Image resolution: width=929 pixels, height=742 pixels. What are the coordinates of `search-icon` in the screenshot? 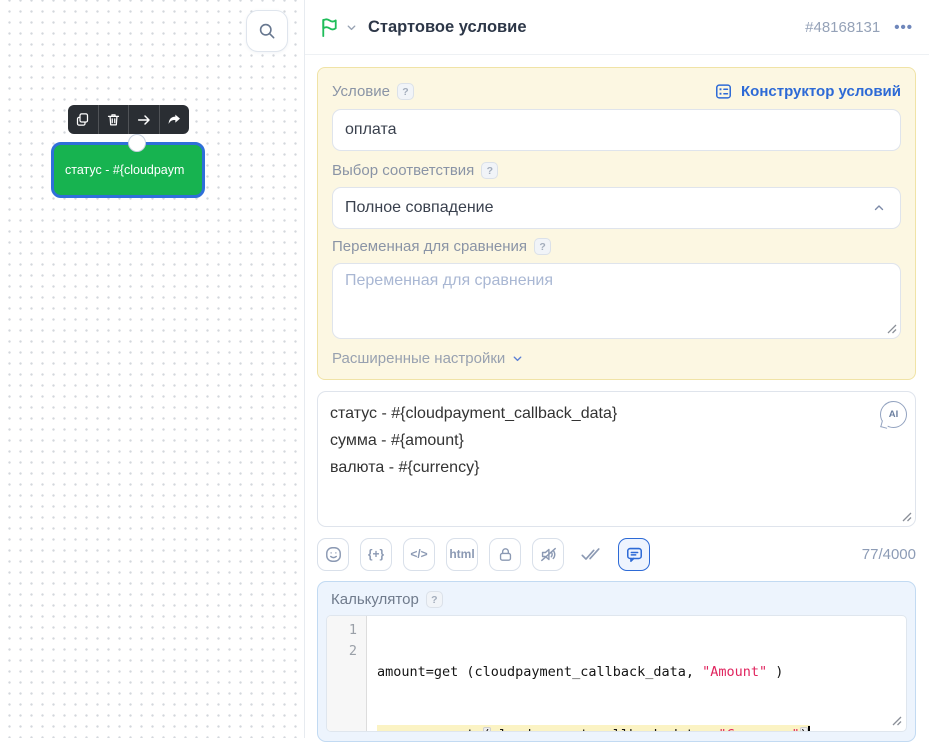 It's located at (267, 31).